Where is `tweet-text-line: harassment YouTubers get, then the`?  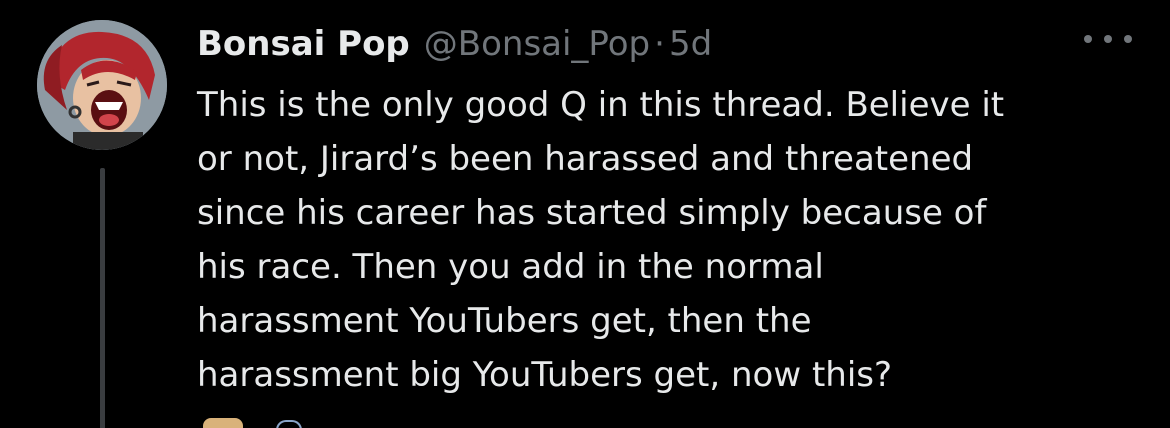
tweet-text-line: harassment YouTubers get, then the is located at coordinates (504, 321).